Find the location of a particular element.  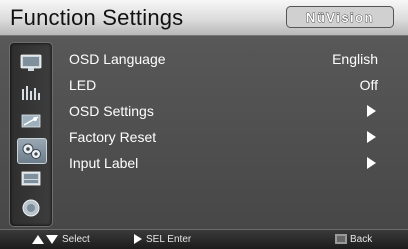

back-hint: Back is located at coordinates (361, 239).